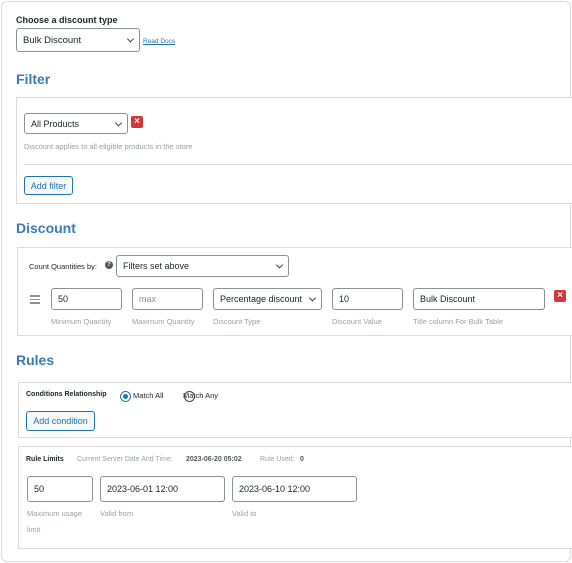 The height and width of the screenshot is (563, 572). Describe the element at coordinates (125, 396) in the screenshot. I see `match-all-radio` at that location.